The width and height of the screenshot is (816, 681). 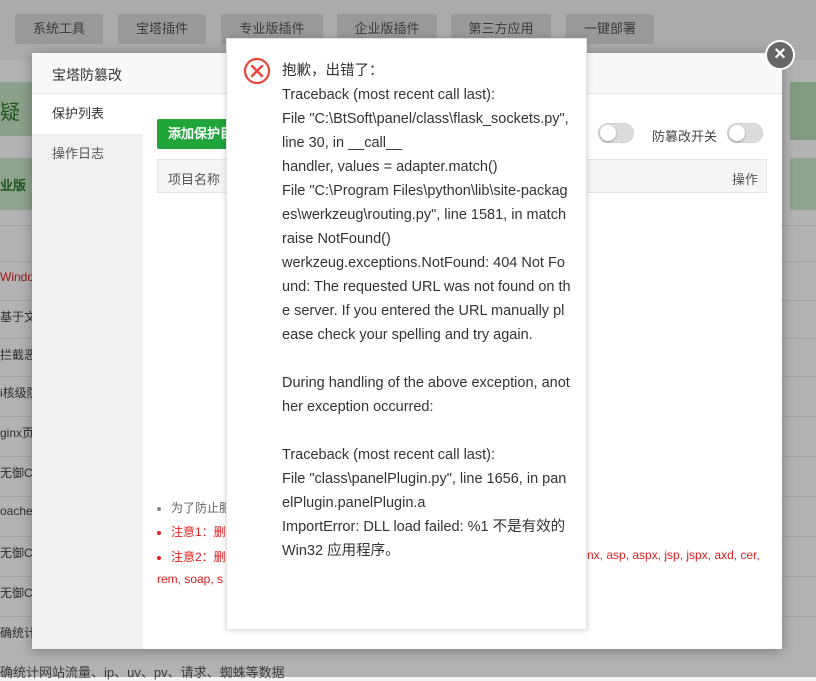 What do you see at coordinates (616, 133) in the screenshot?
I see `toggle-switch` at bounding box center [616, 133].